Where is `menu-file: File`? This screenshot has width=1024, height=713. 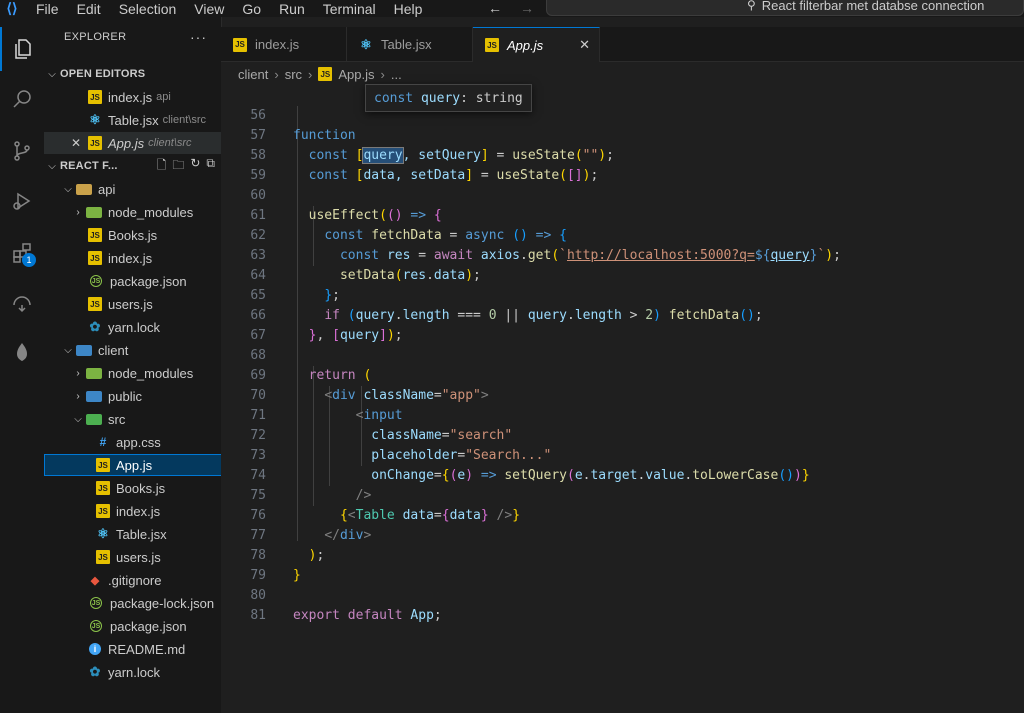
menu-file: File is located at coordinates (47, 9).